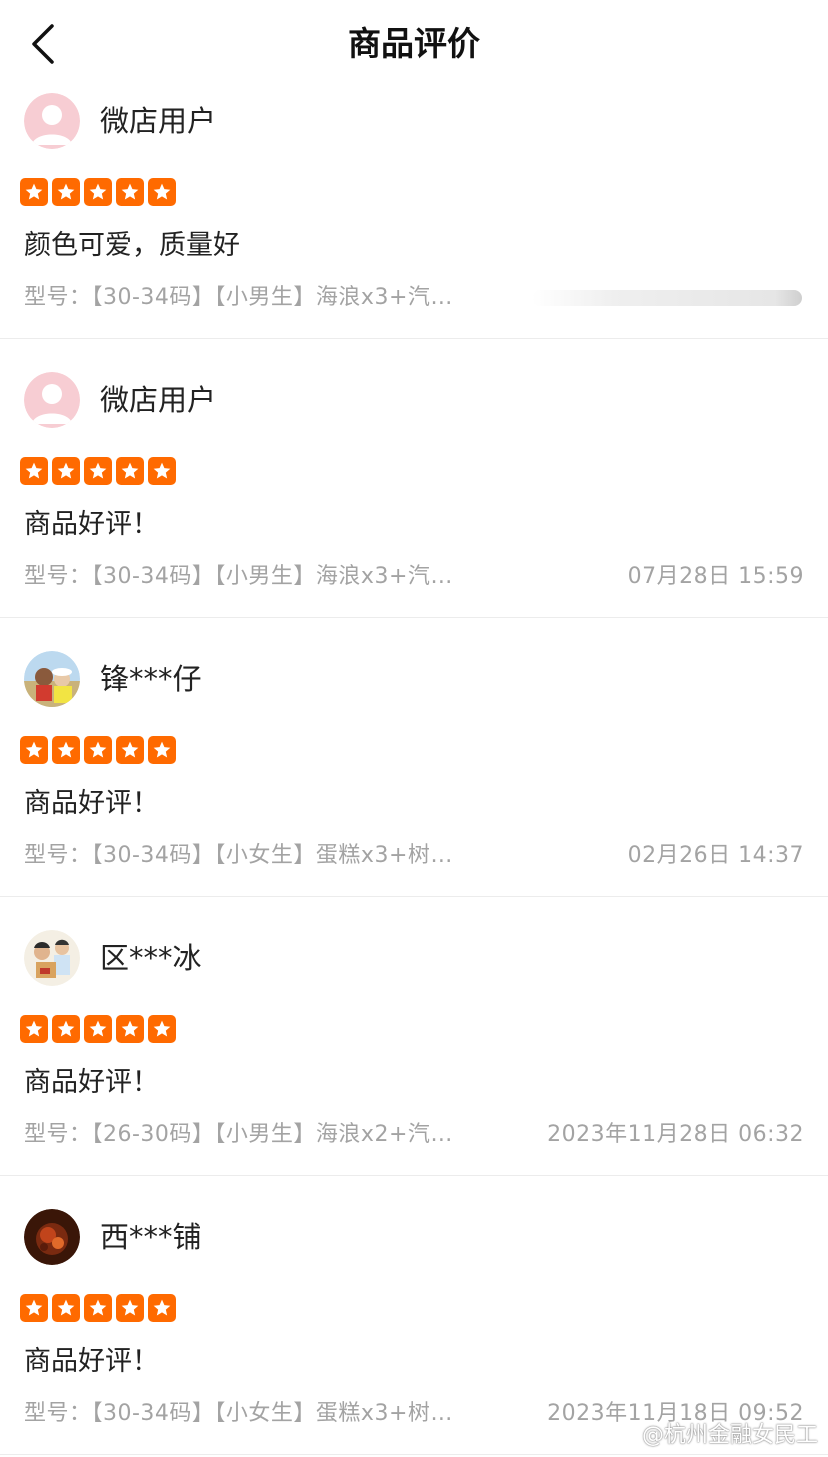 The height and width of the screenshot is (1457, 828). What do you see at coordinates (667, 298) in the screenshot?
I see `blurred-timestamp` at bounding box center [667, 298].